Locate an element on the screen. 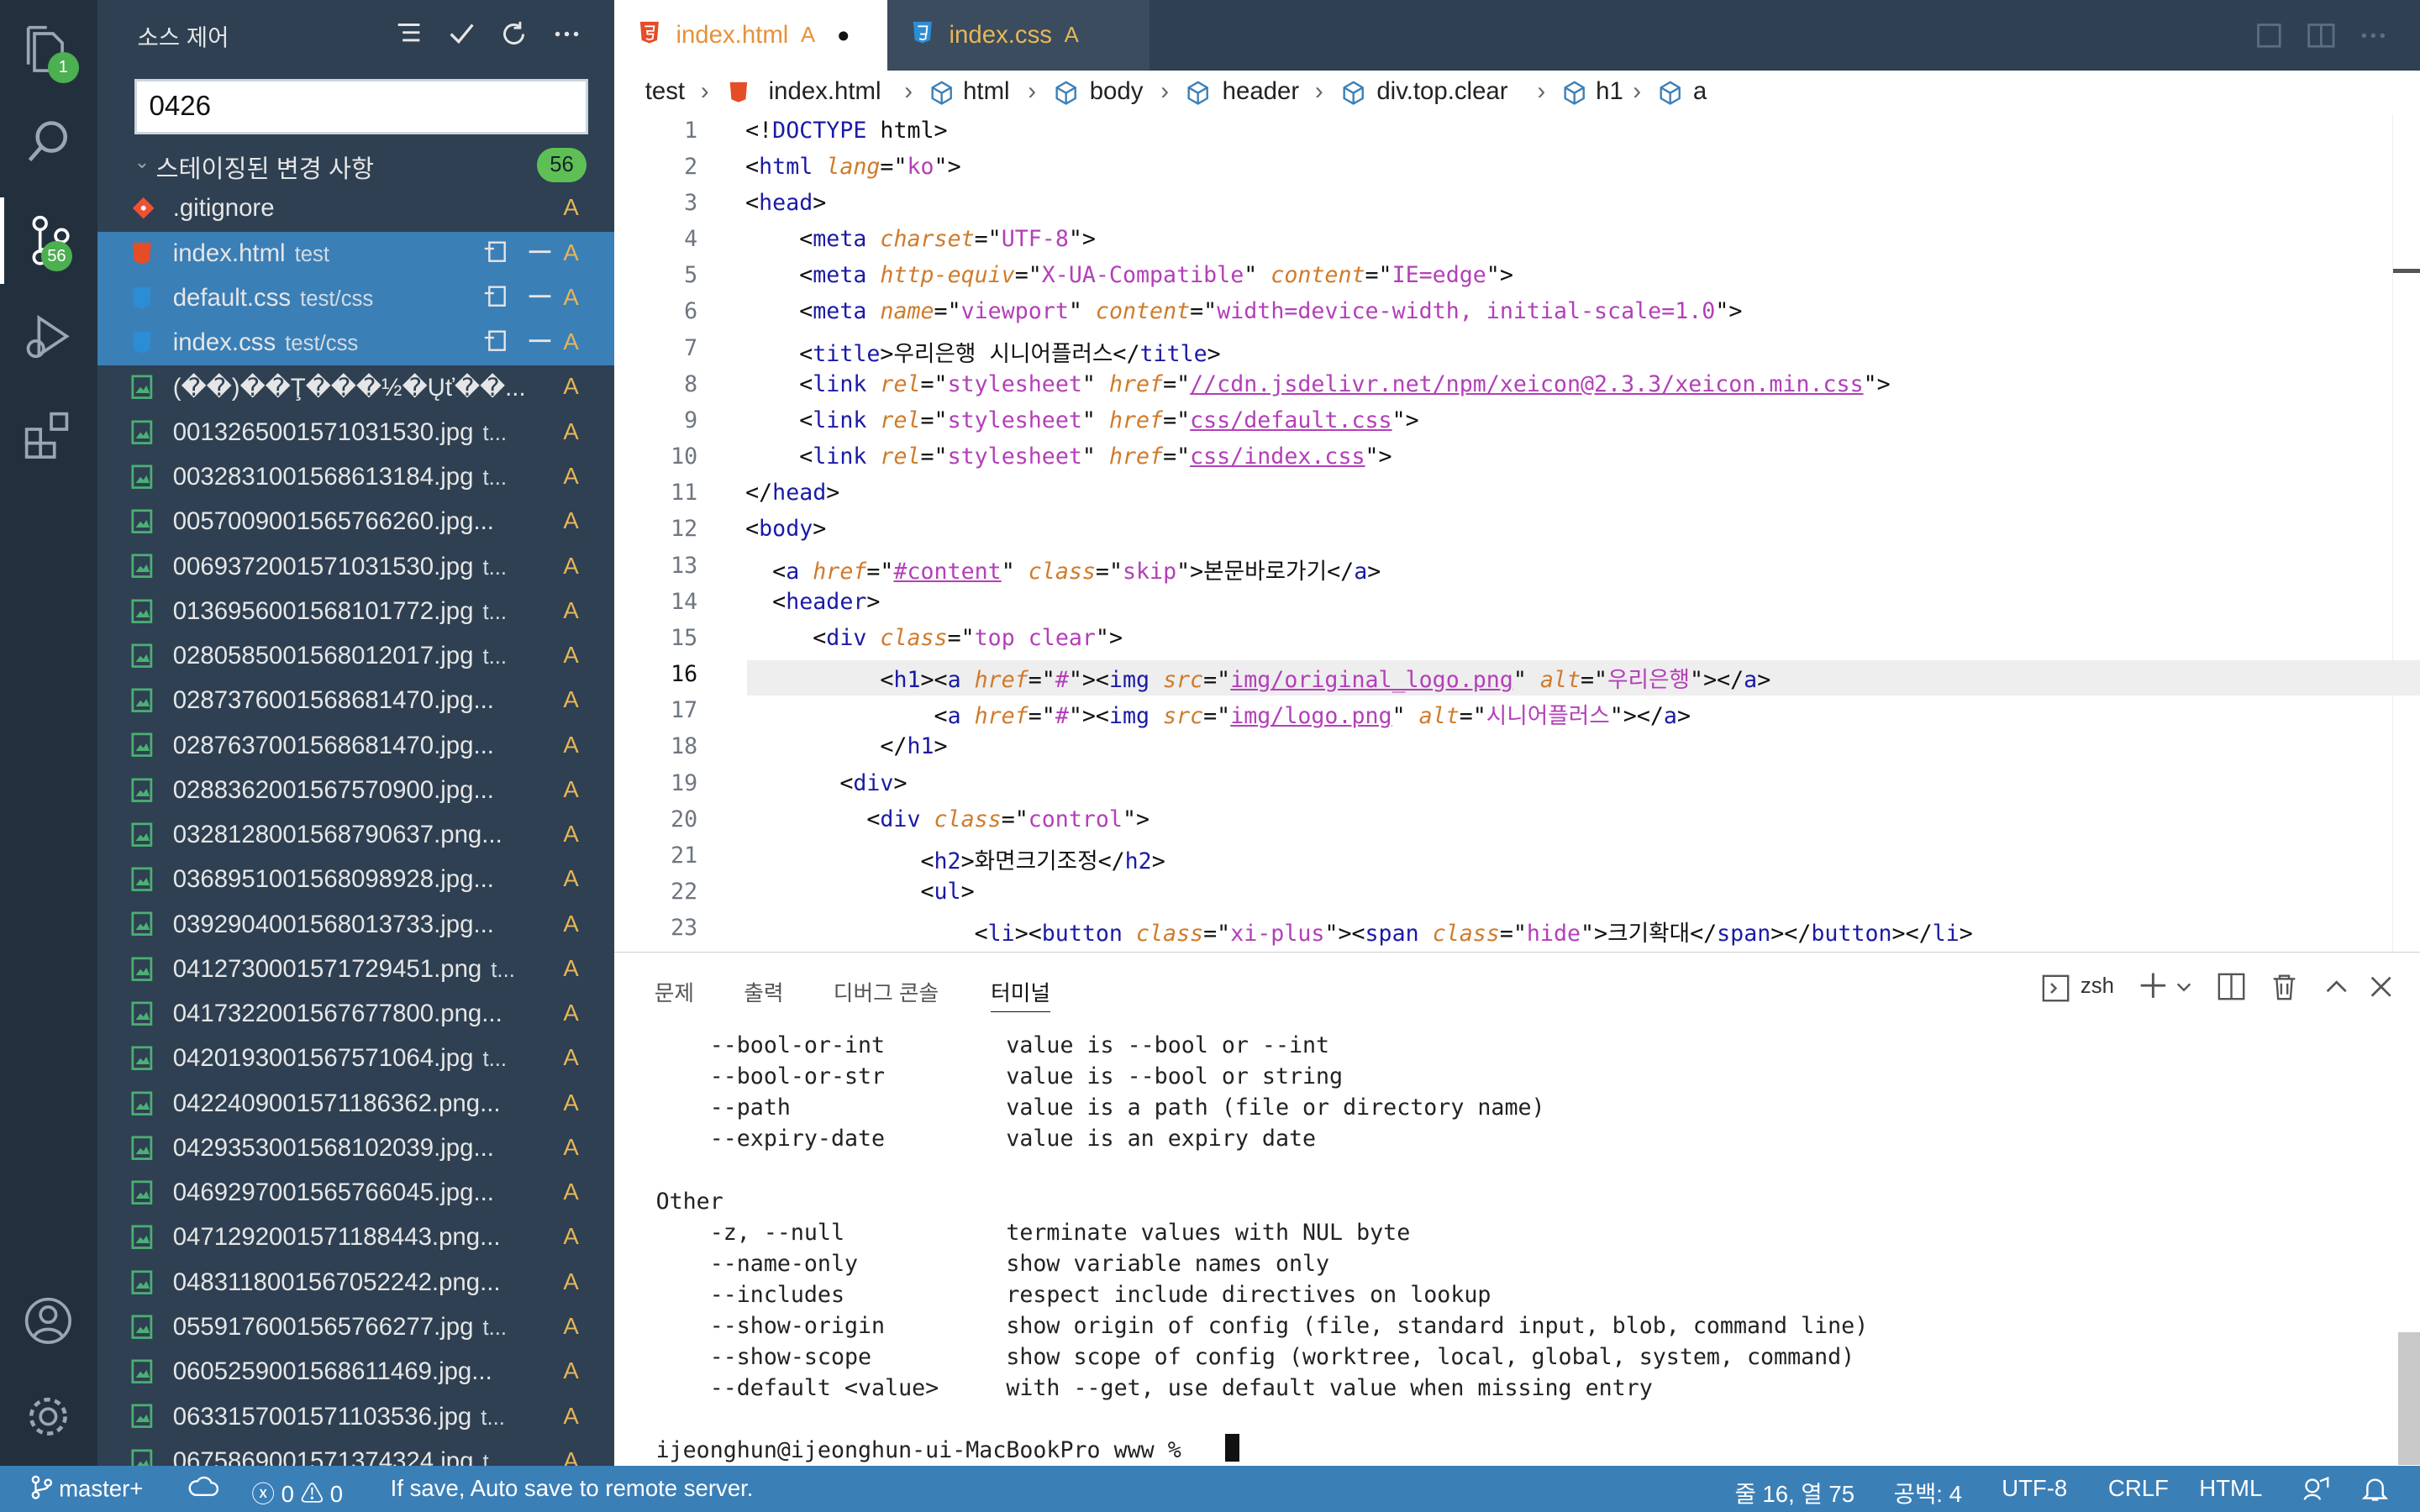 The height and width of the screenshot is (1512, 2420). code-line: <ul> is located at coordinates (859, 892).